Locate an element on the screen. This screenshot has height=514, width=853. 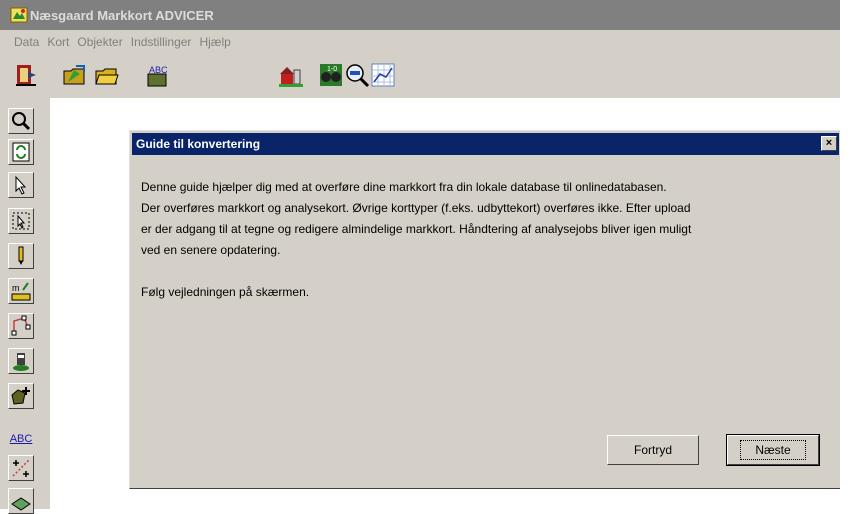
measure-icon: m is located at coordinates (21, 291).